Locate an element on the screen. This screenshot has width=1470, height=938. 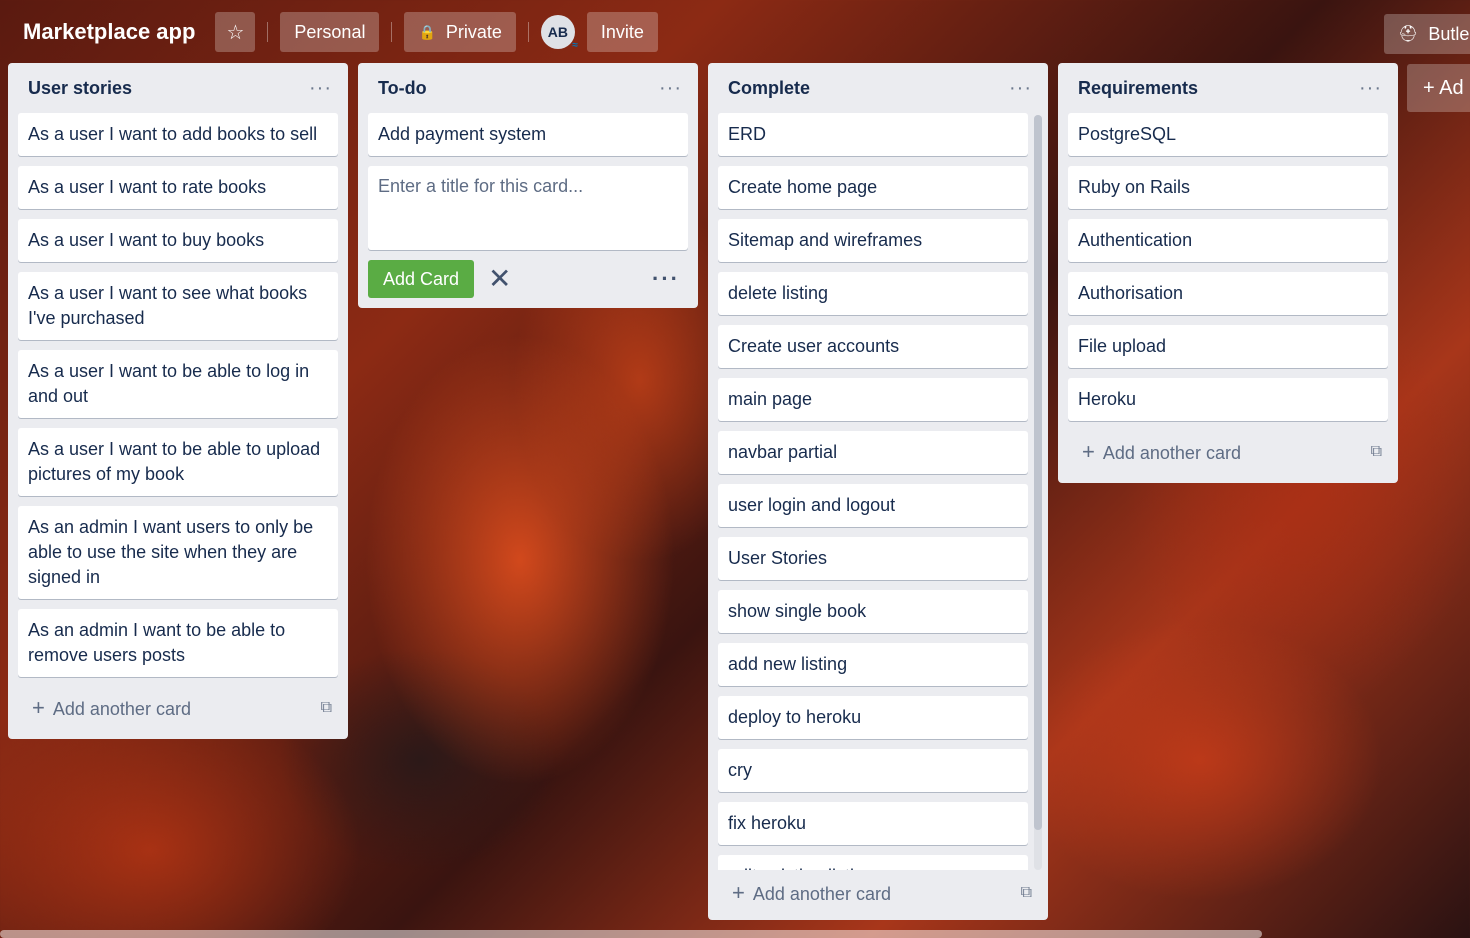
admin-badge-icon: ≈ is located at coordinates (575, 45).